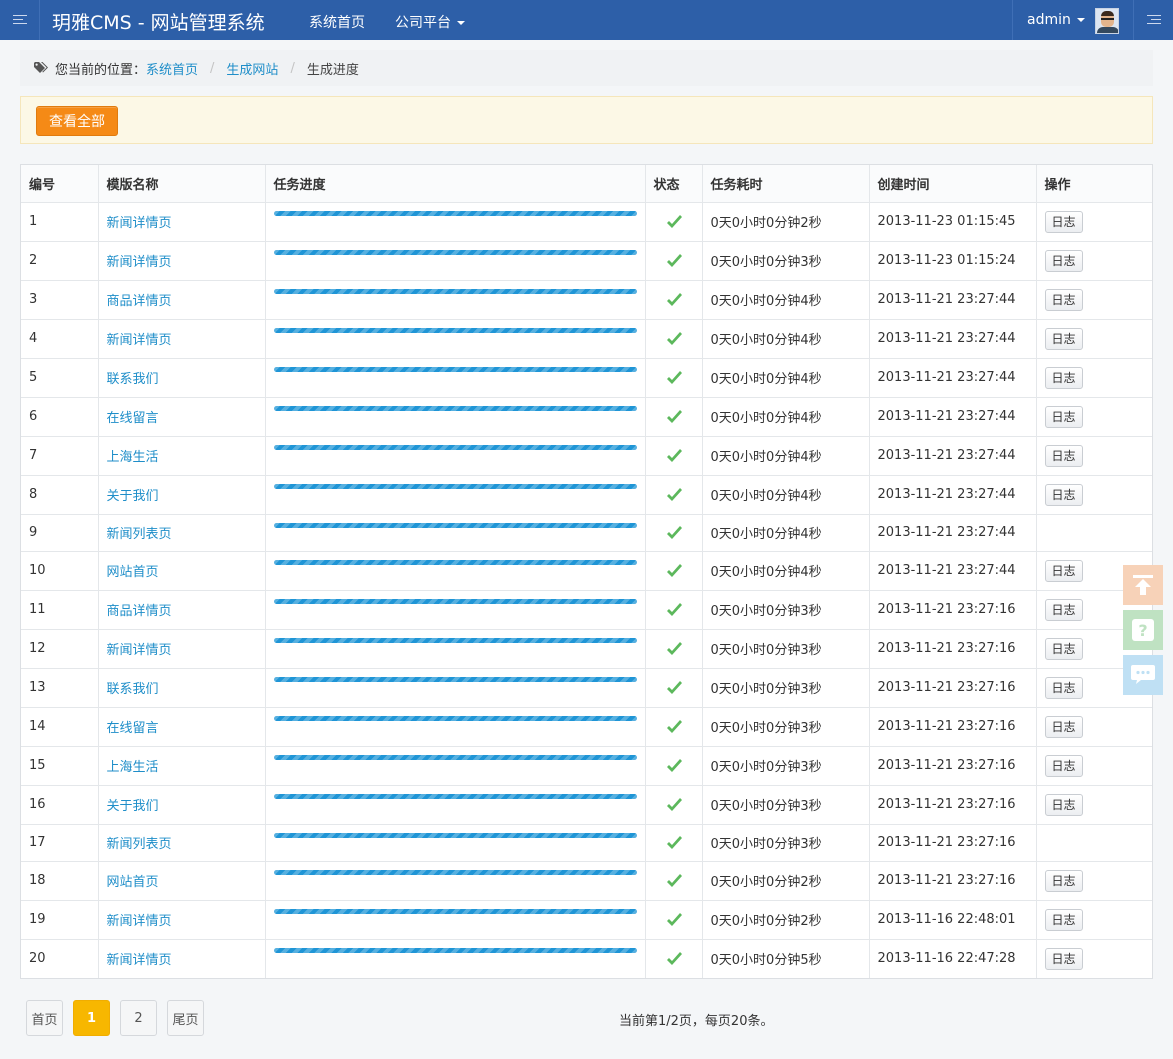  What do you see at coordinates (252, 68) in the screenshot?
I see `breadcrumb-link-generate-site: 生成网站` at bounding box center [252, 68].